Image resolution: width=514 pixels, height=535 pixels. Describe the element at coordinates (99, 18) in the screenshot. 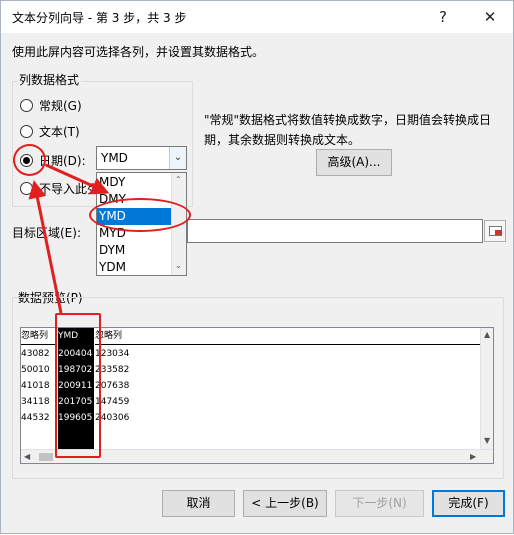

I see `window-title: 文本分列向导 - 第 3 步，共 3 步` at that location.